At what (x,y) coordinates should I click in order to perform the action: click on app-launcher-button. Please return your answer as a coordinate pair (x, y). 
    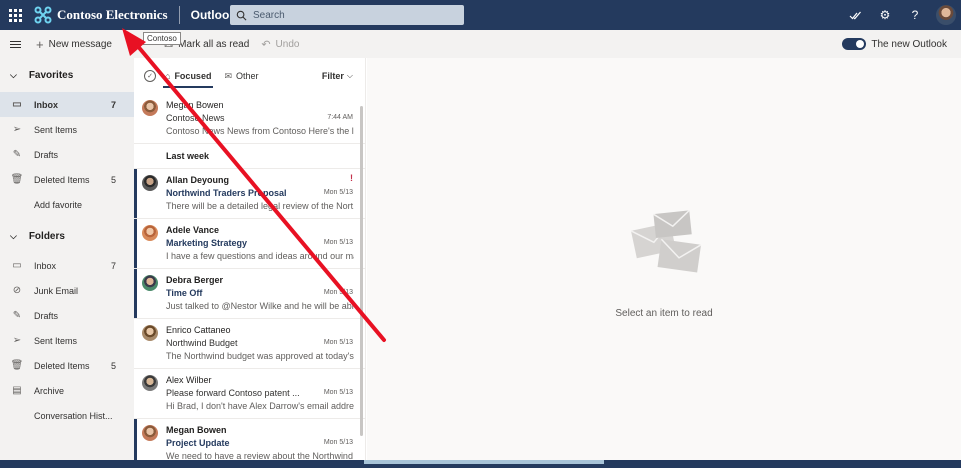
    Looking at the image, I should click on (15, 15).